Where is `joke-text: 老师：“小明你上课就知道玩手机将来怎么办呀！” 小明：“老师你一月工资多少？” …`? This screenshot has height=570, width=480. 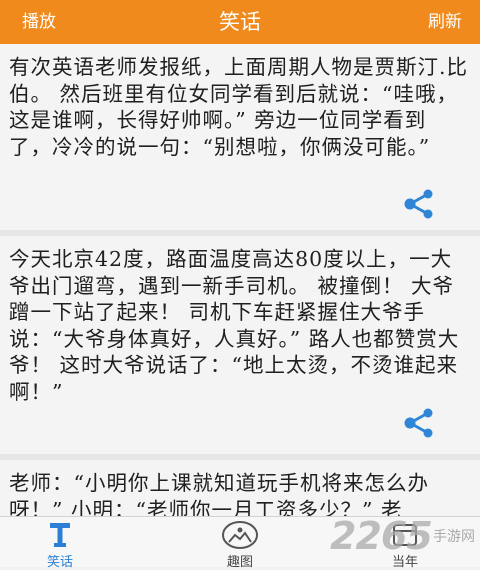 joke-text: 老师：“小明你上课就知道玩手机将来怎么办呀！” 小明：“老师你一月工资多少？” … is located at coordinates (219, 493).